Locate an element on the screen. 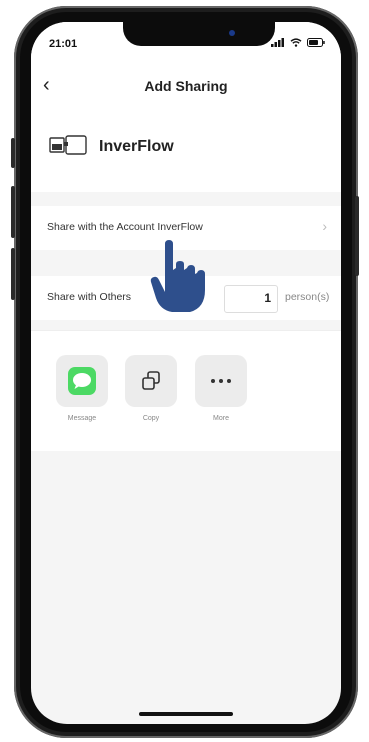 This screenshot has width=369, height=742. share-more-button: More is located at coordinates (221, 388).